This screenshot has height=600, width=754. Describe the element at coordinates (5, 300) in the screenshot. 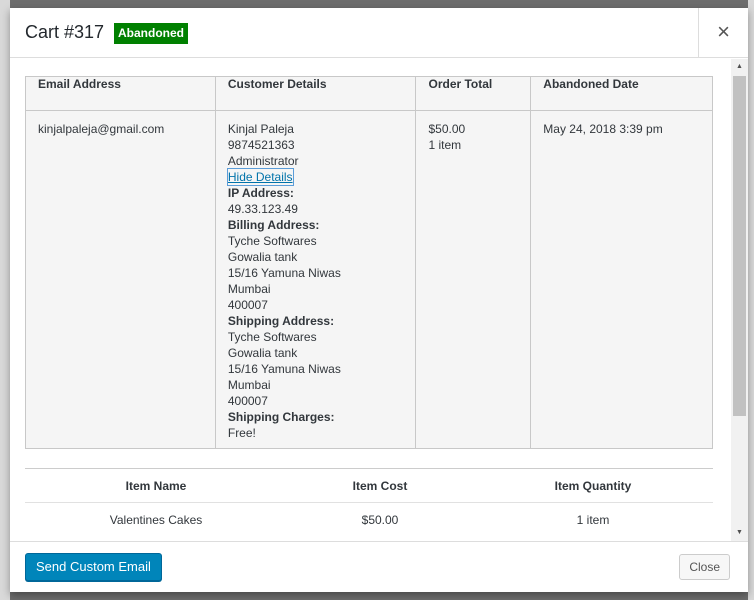

I see `background-page-edge-left` at that location.